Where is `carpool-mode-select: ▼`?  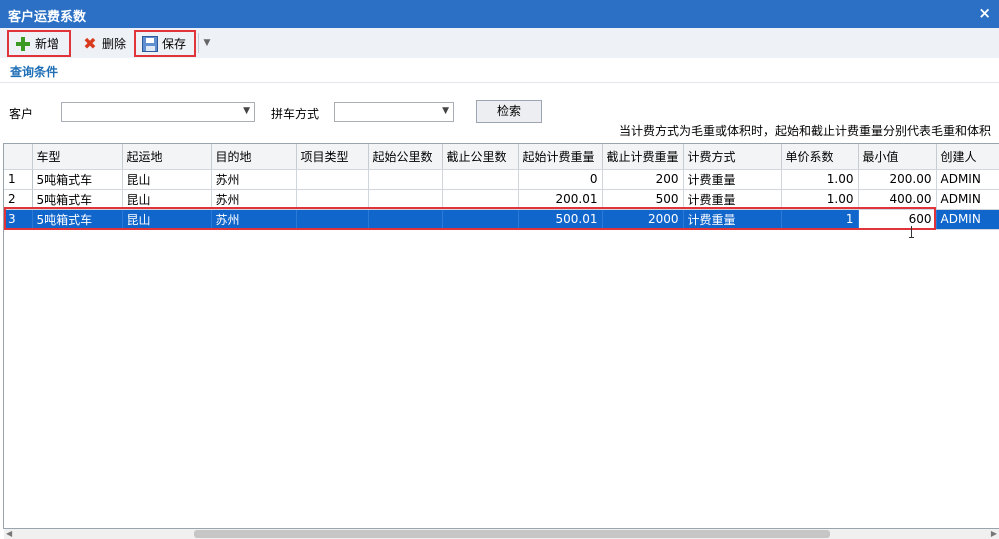 carpool-mode-select: ▼ is located at coordinates (394, 112).